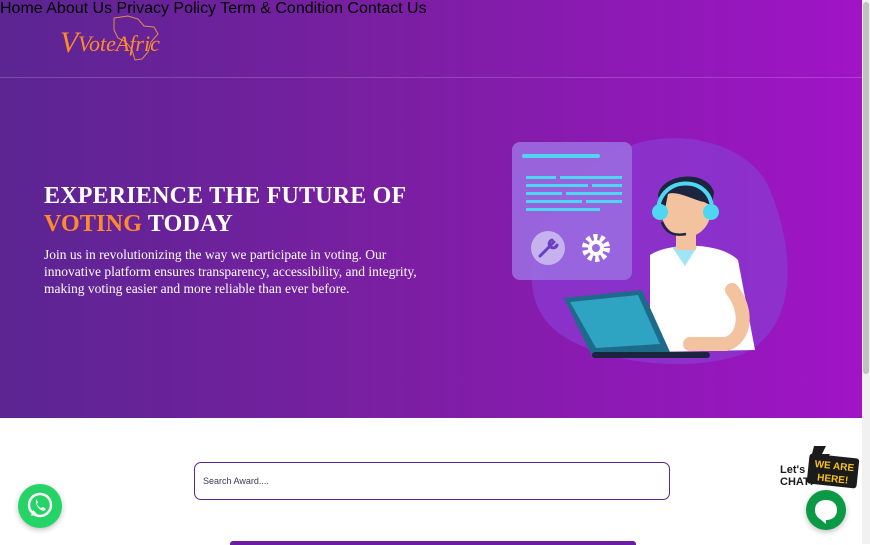 This screenshot has height=545, width=870. What do you see at coordinates (433, 543) in the screenshot?
I see `next-section-strip` at bounding box center [433, 543].